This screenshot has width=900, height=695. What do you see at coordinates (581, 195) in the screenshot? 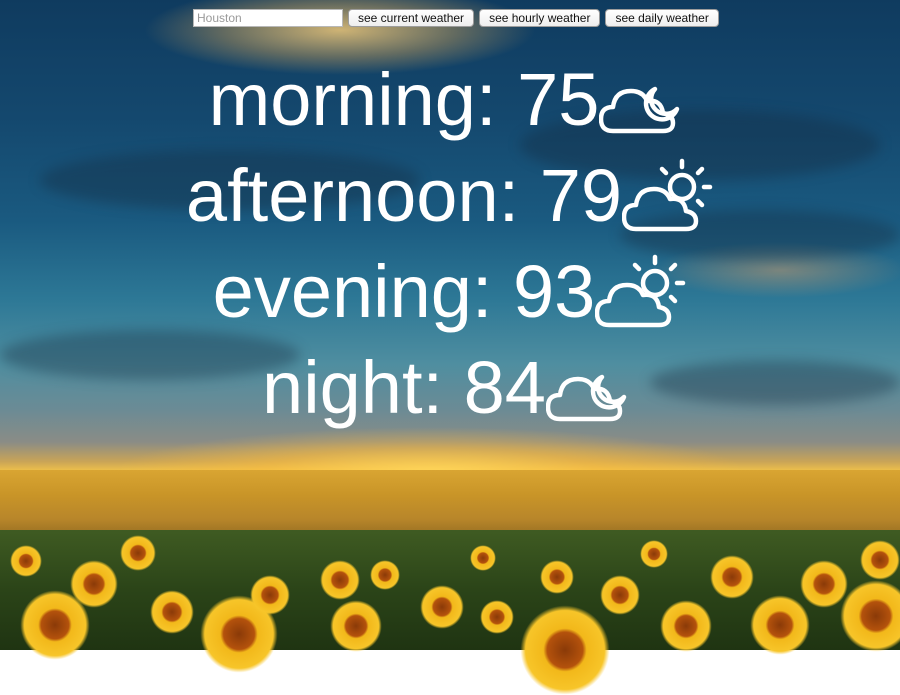
I see `forecast-temperature: 79` at bounding box center [581, 195].